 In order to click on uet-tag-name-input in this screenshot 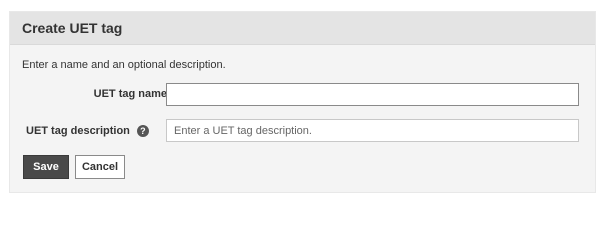, I will do `click(372, 94)`.